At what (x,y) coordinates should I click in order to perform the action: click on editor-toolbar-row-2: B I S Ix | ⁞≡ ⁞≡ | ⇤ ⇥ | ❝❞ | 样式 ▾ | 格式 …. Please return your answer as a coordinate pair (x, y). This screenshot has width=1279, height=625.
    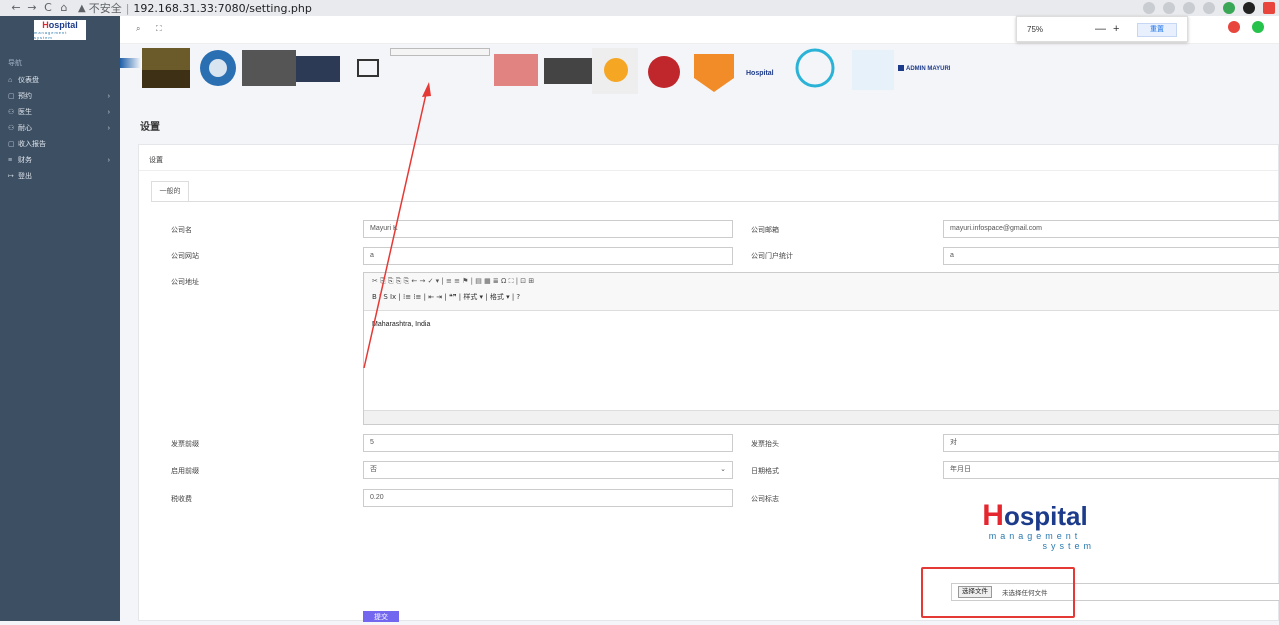
    Looking at the image, I should click on (825, 299).